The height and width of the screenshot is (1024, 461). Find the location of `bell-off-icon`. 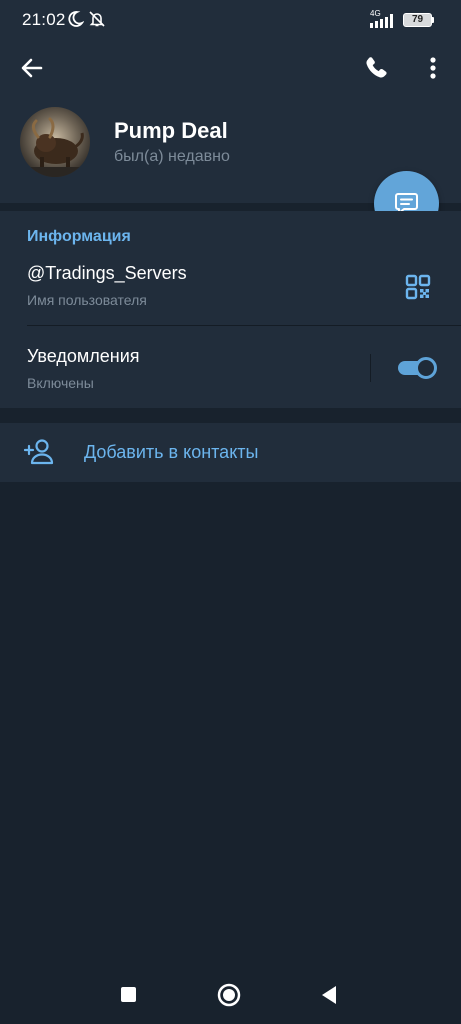

bell-off-icon is located at coordinates (97, 21).